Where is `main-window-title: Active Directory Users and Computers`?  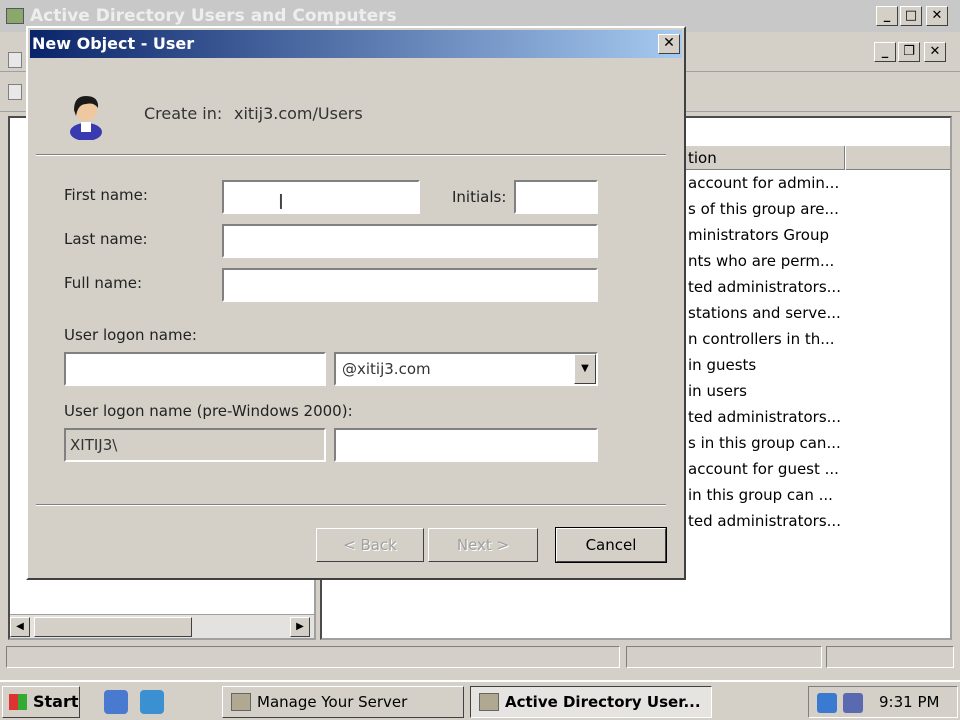 main-window-title: Active Directory Users and Computers is located at coordinates (213, 16).